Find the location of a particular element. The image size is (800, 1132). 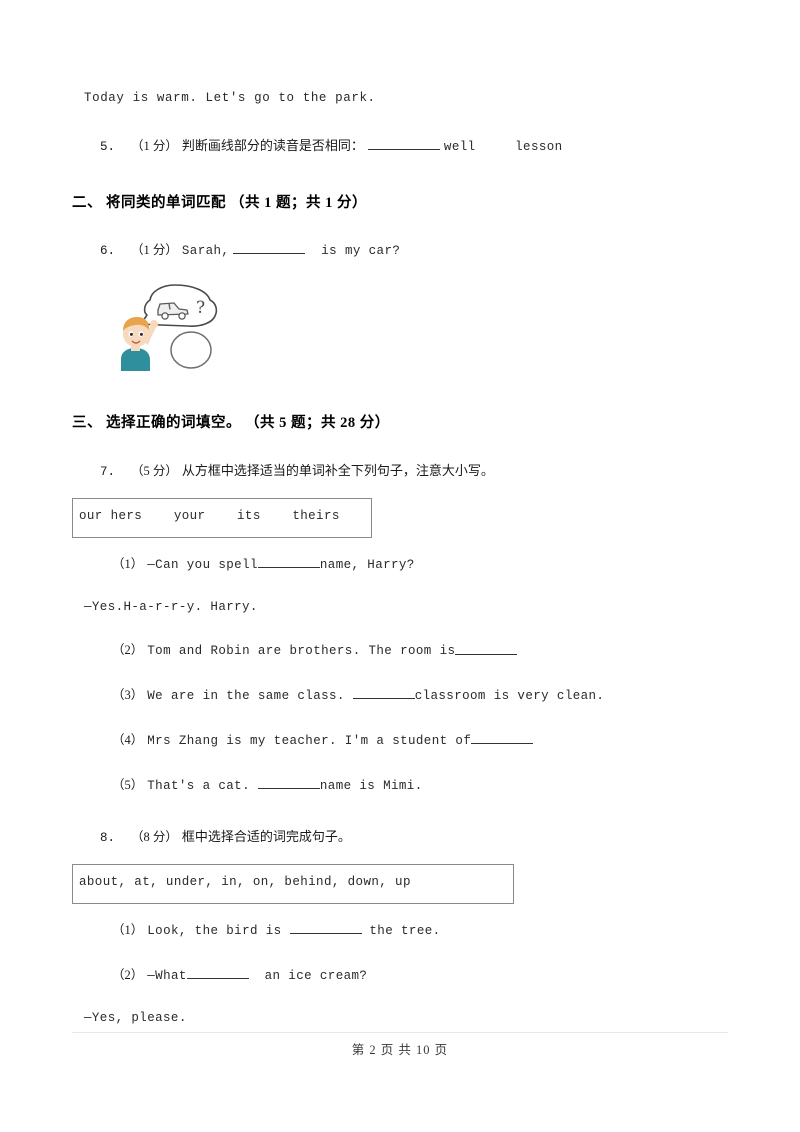

question-7-item-3-blank is located at coordinates (383, 691).